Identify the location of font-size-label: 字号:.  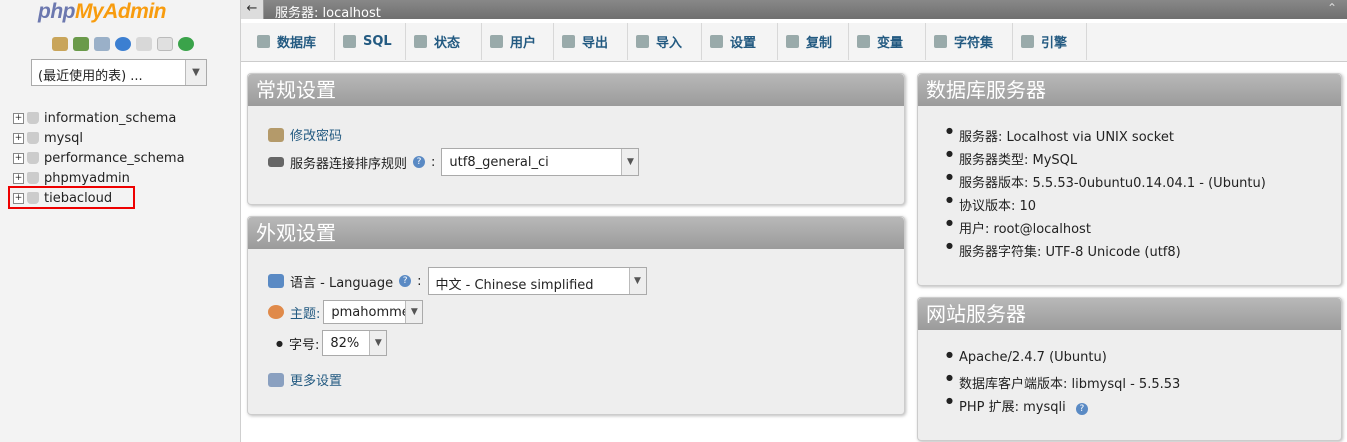
(304, 345).